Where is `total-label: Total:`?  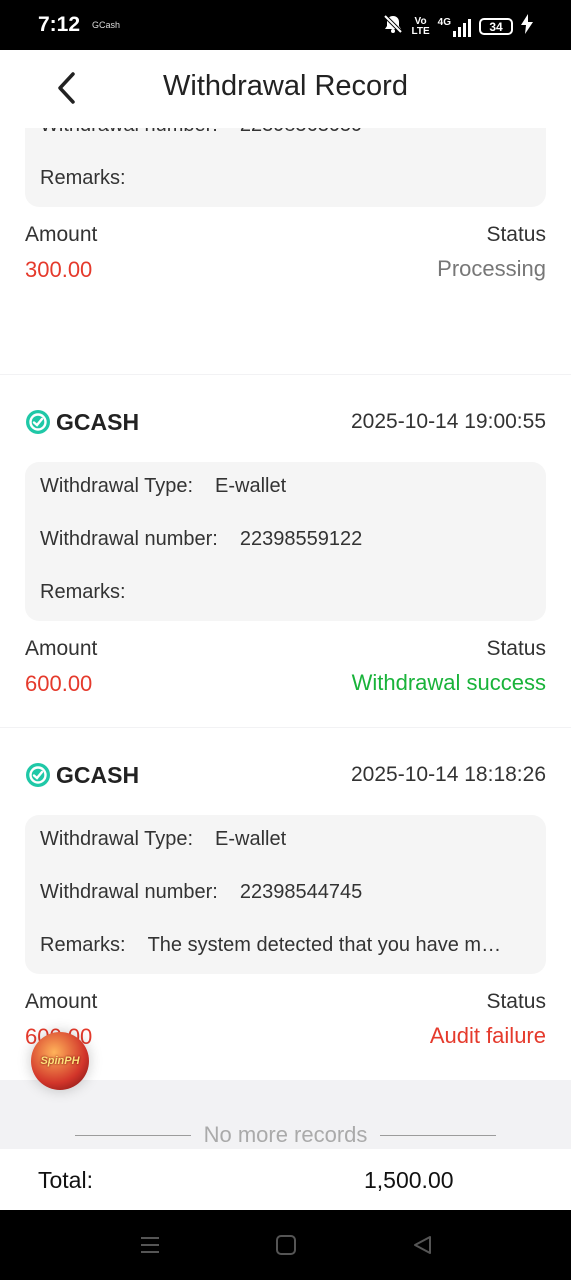 total-label: Total: is located at coordinates (65, 1180).